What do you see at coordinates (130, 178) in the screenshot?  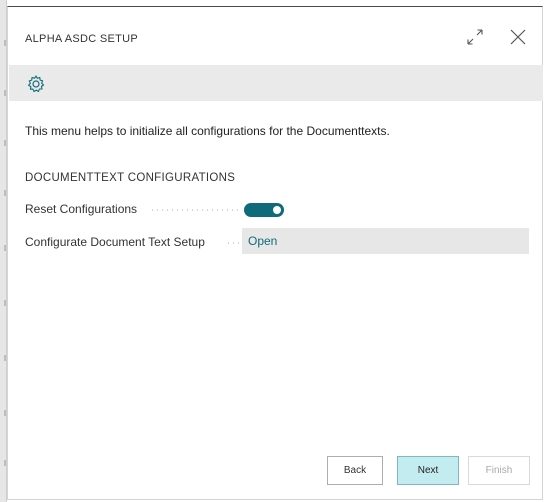 I see `section-header: DOCUMENTTEXT CONFIGURATIONS` at bounding box center [130, 178].